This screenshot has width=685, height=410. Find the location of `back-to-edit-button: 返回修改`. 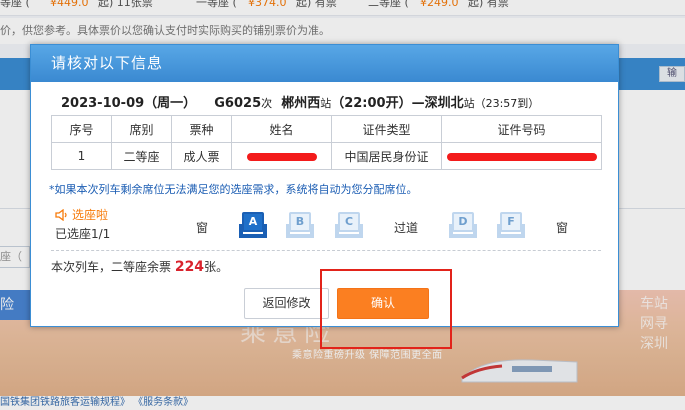

back-to-edit-button: 返回修改 is located at coordinates (286, 303).